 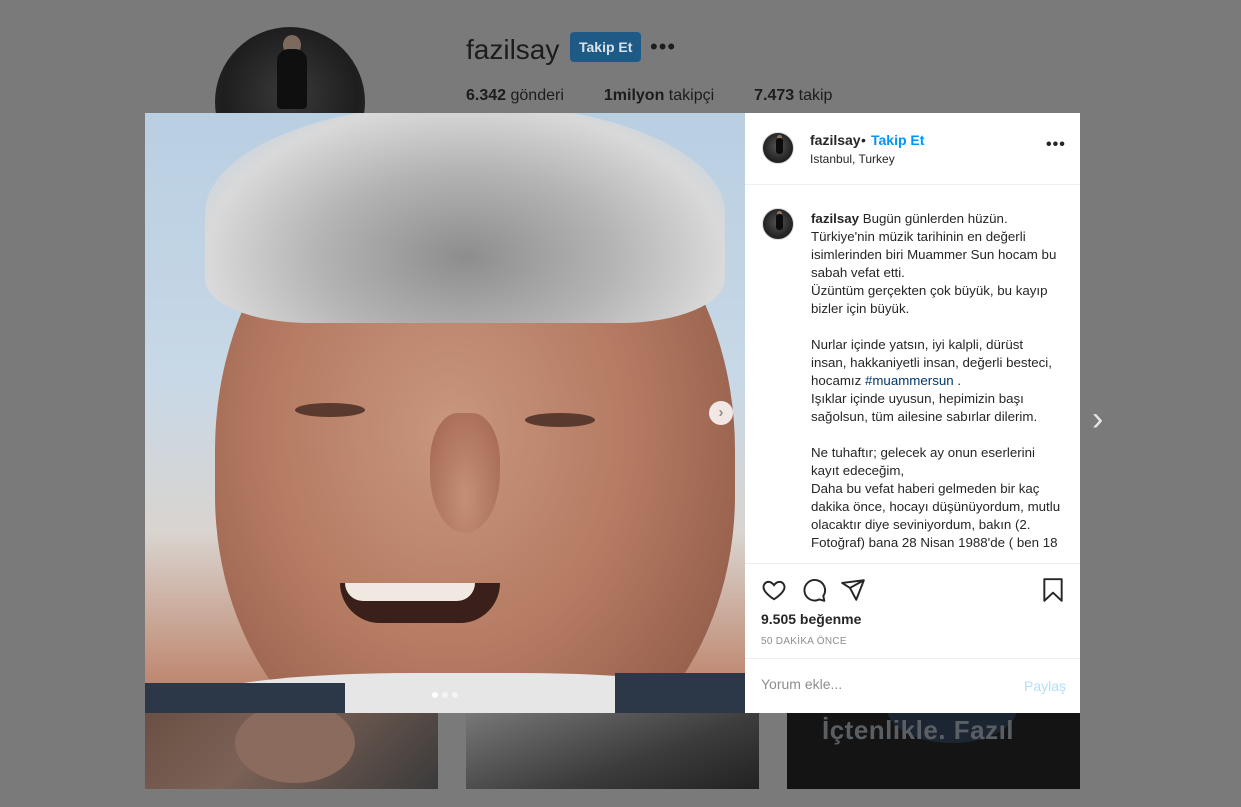 I want to click on photo-eye-right, so click(x=560, y=420).